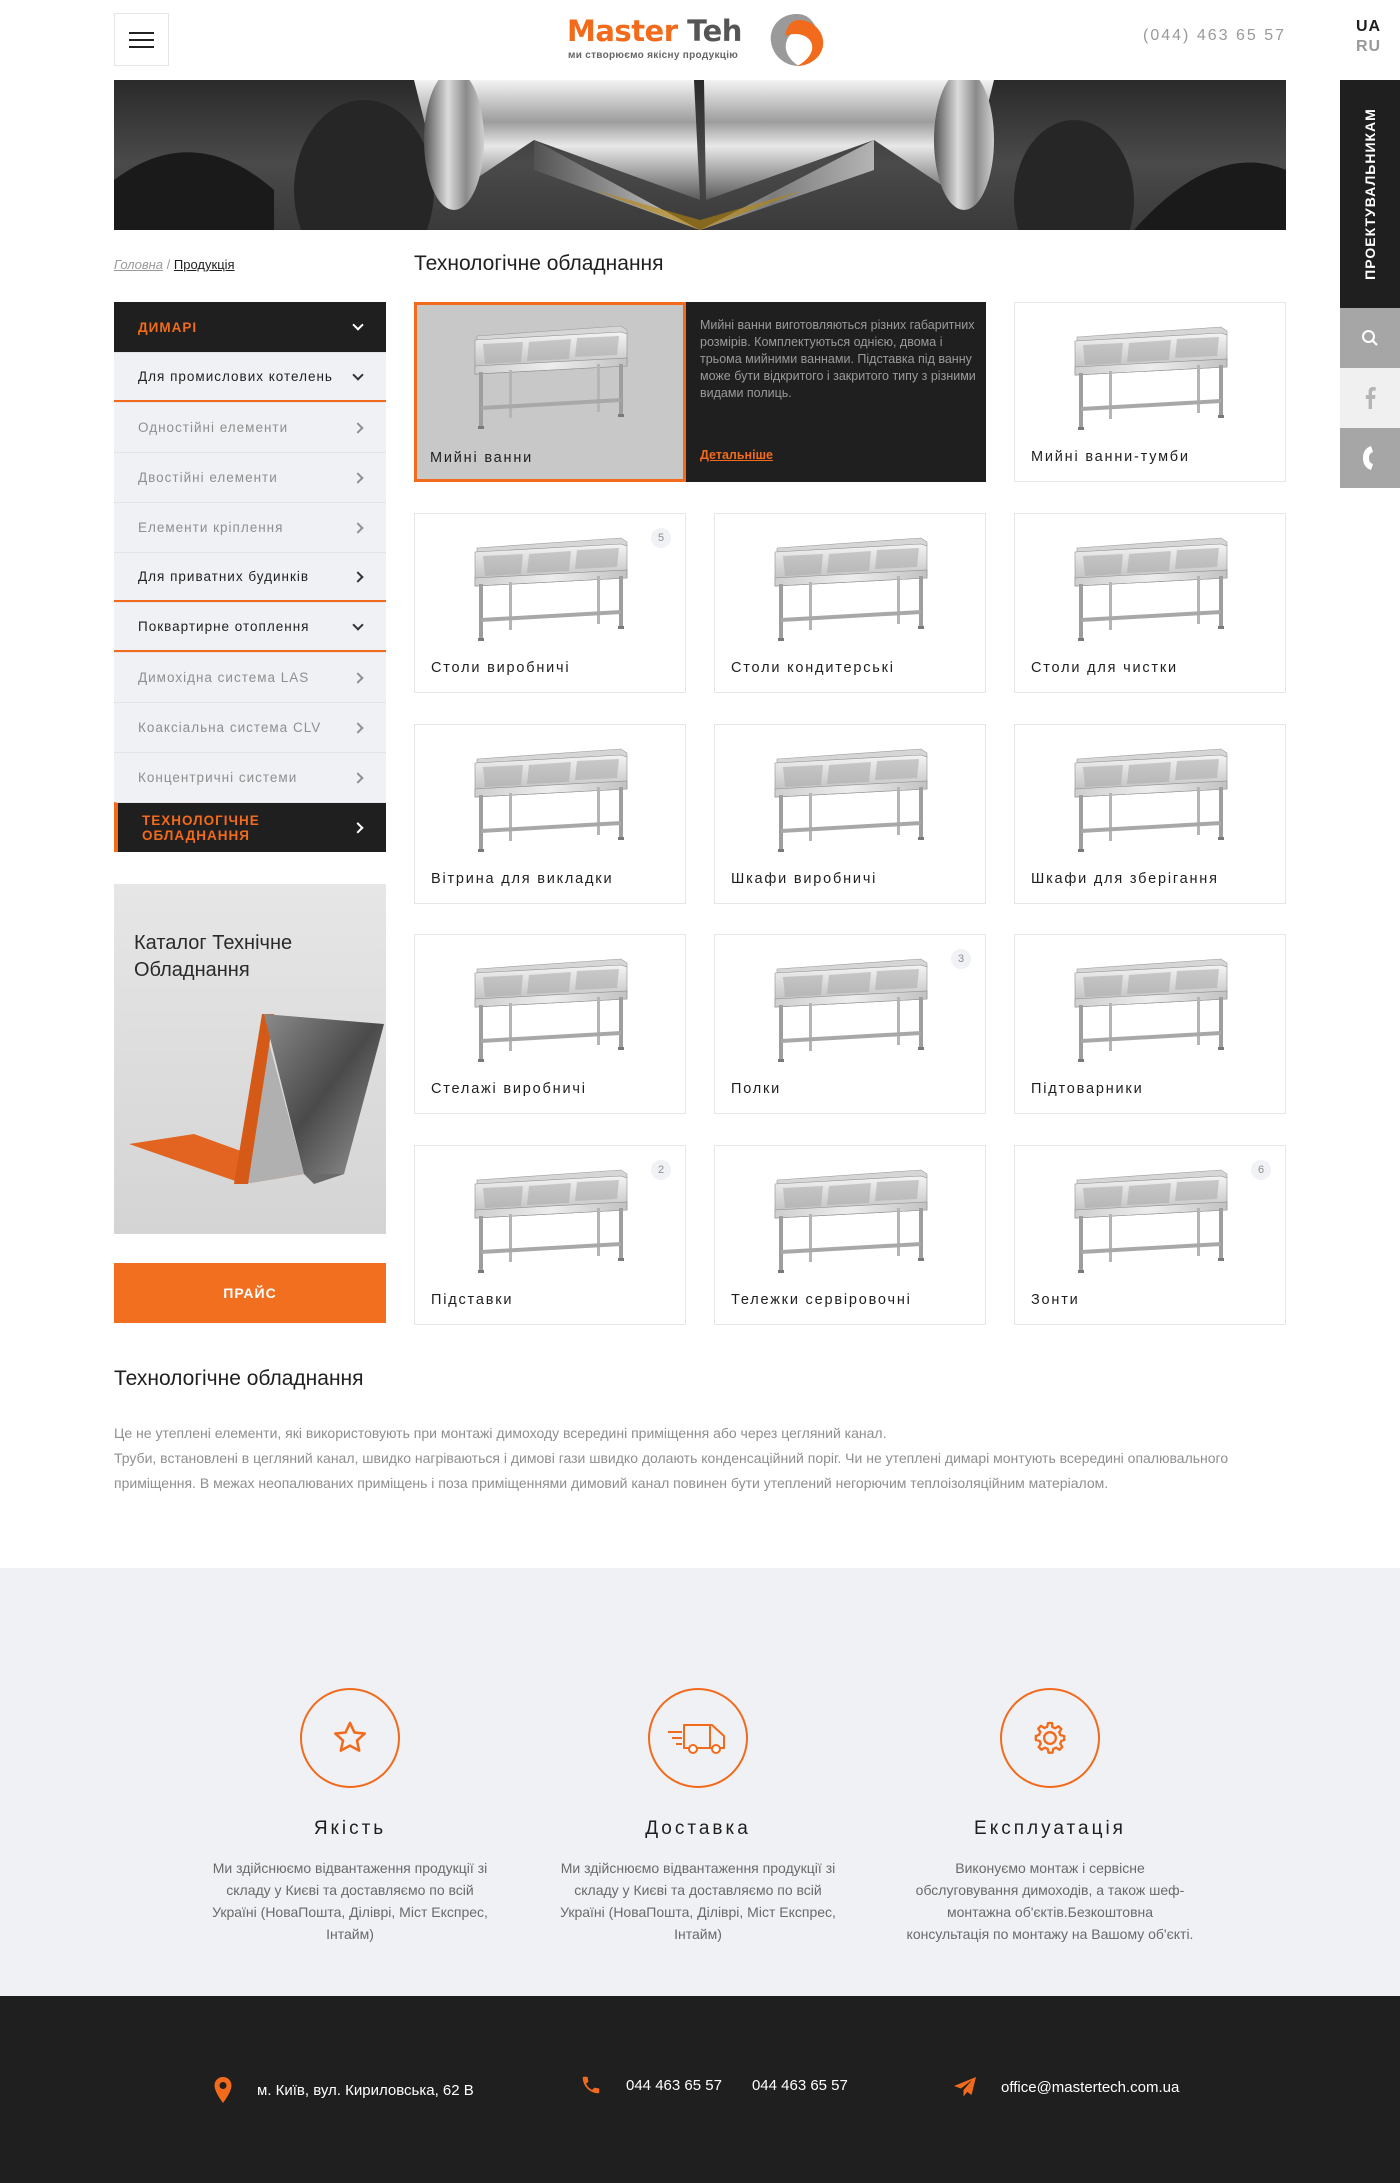 The width and height of the screenshot is (1400, 2183). I want to click on product-card-featured: Мийні ванни, so click(550, 392).